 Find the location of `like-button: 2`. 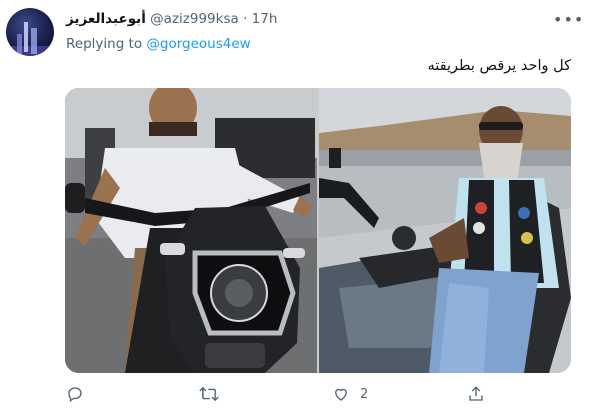

like-button: 2 is located at coordinates (350, 394).